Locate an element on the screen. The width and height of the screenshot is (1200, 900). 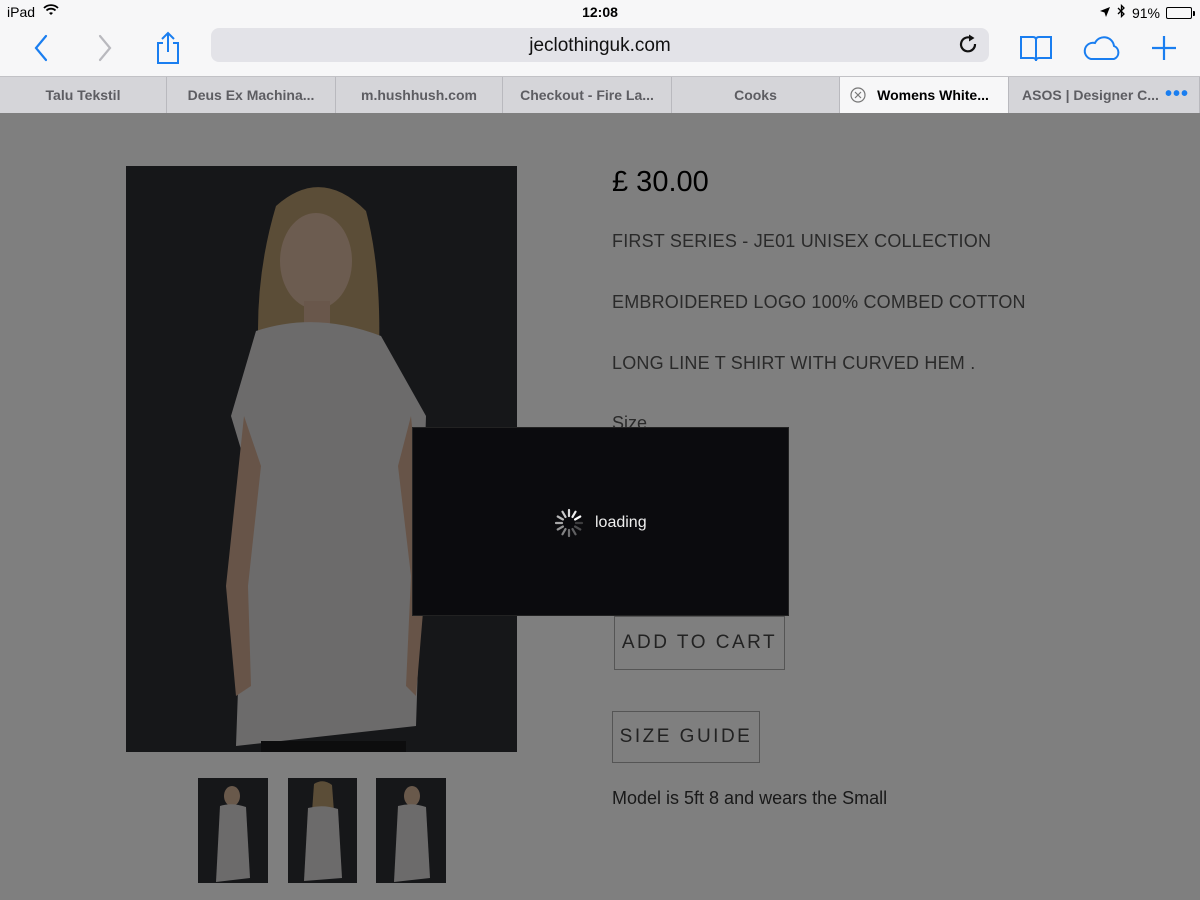
bluetooth-icon is located at coordinates (1121, 12).